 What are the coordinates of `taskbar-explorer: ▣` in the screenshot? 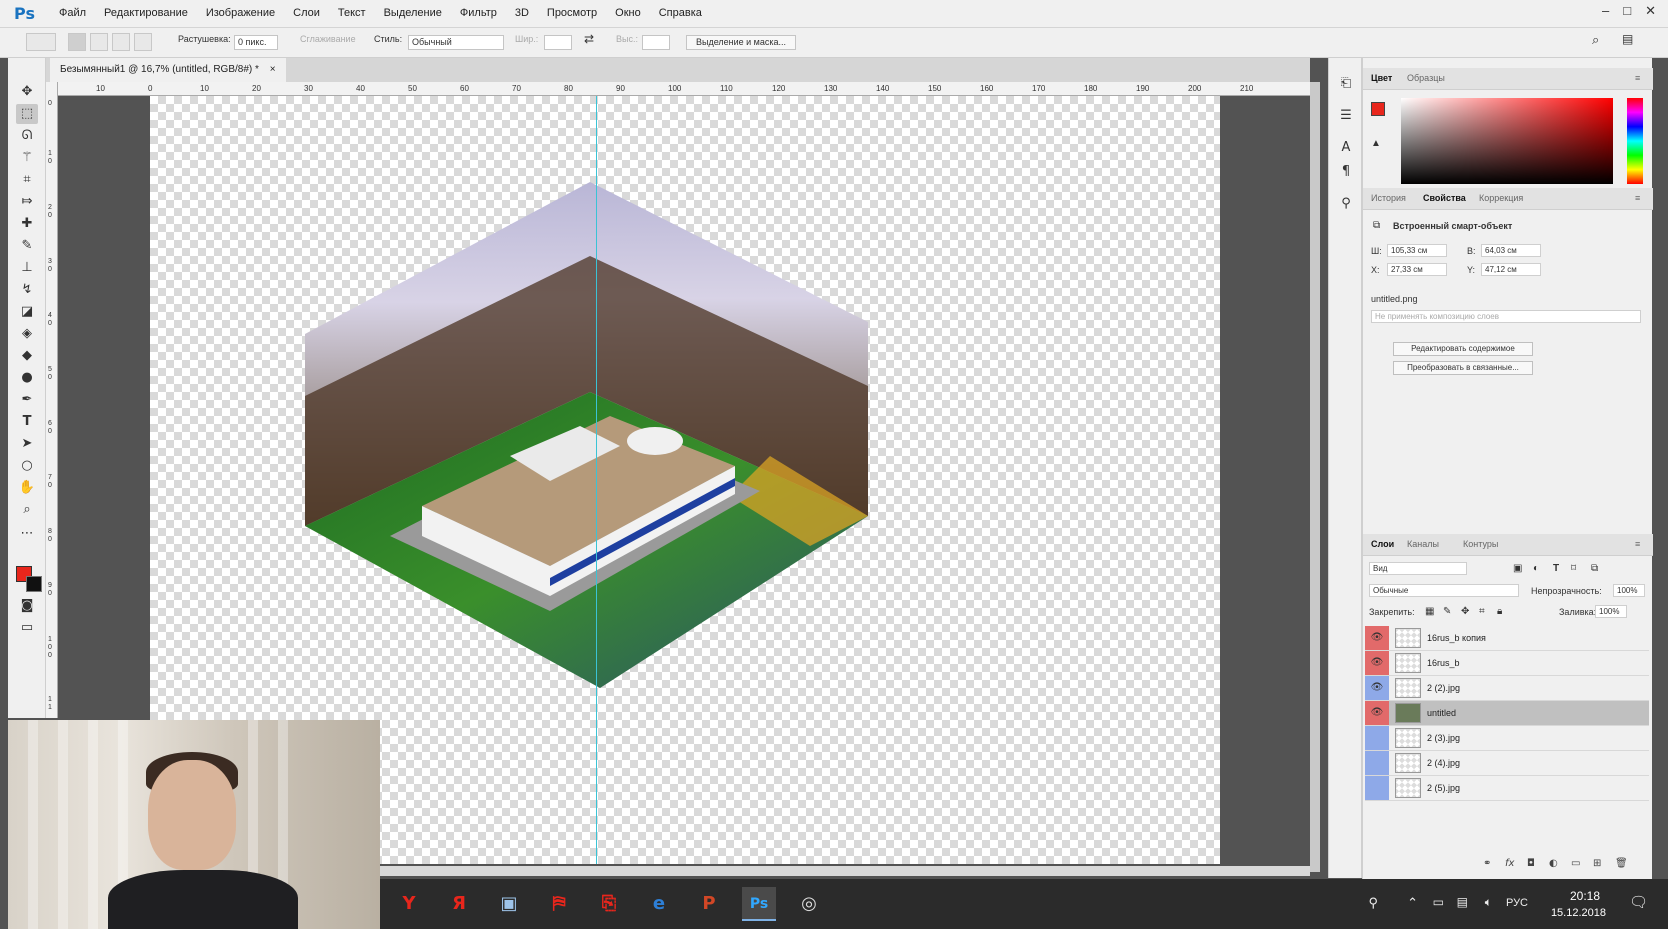 It's located at (509, 904).